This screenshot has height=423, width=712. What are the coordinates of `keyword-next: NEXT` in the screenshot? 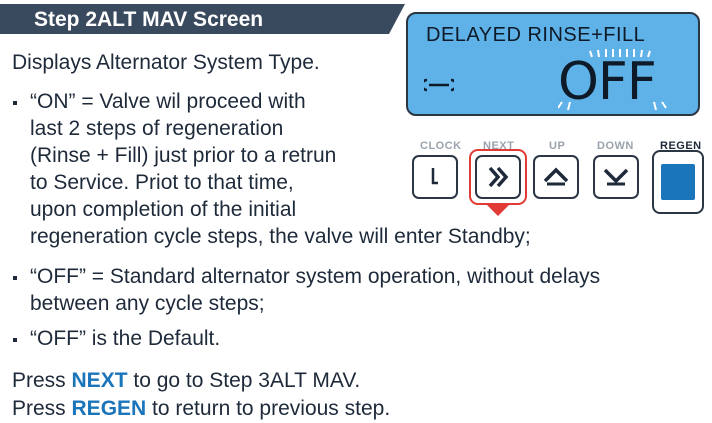 It's located at (99, 380).